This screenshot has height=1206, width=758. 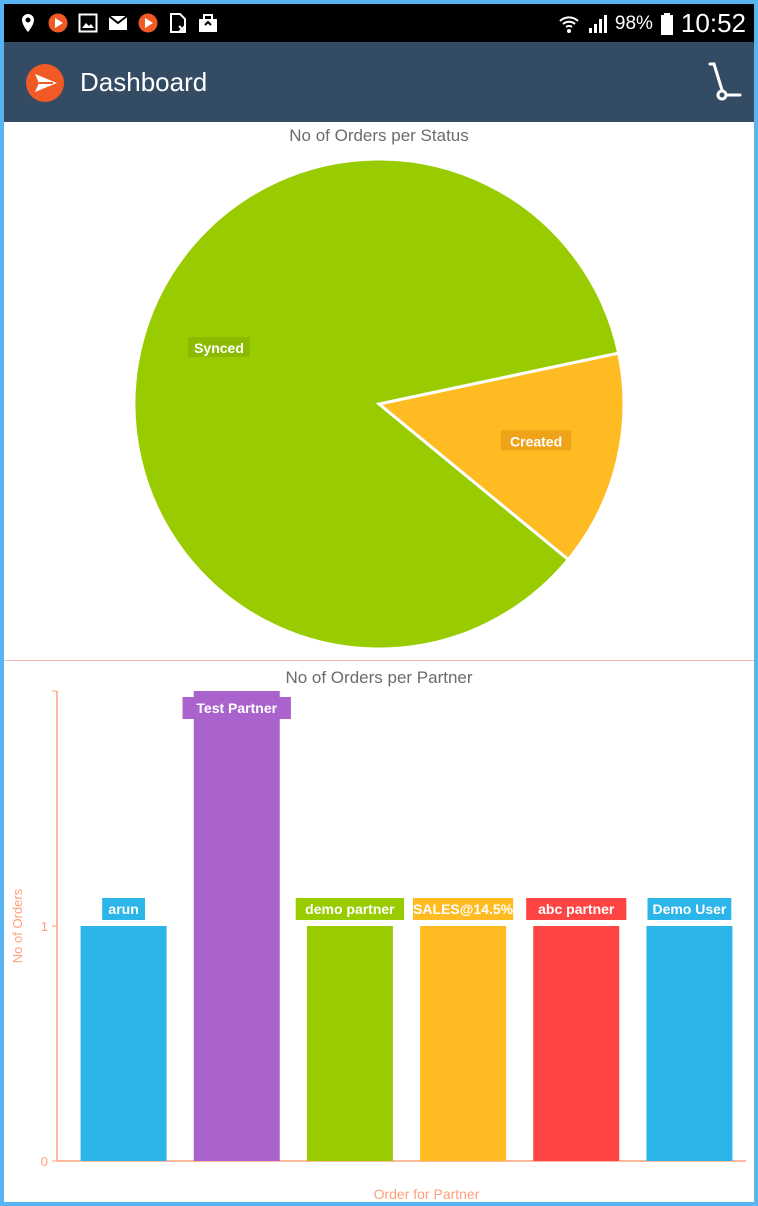 What do you see at coordinates (597, 23) in the screenshot?
I see `signal-icon` at bounding box center [597, 23].